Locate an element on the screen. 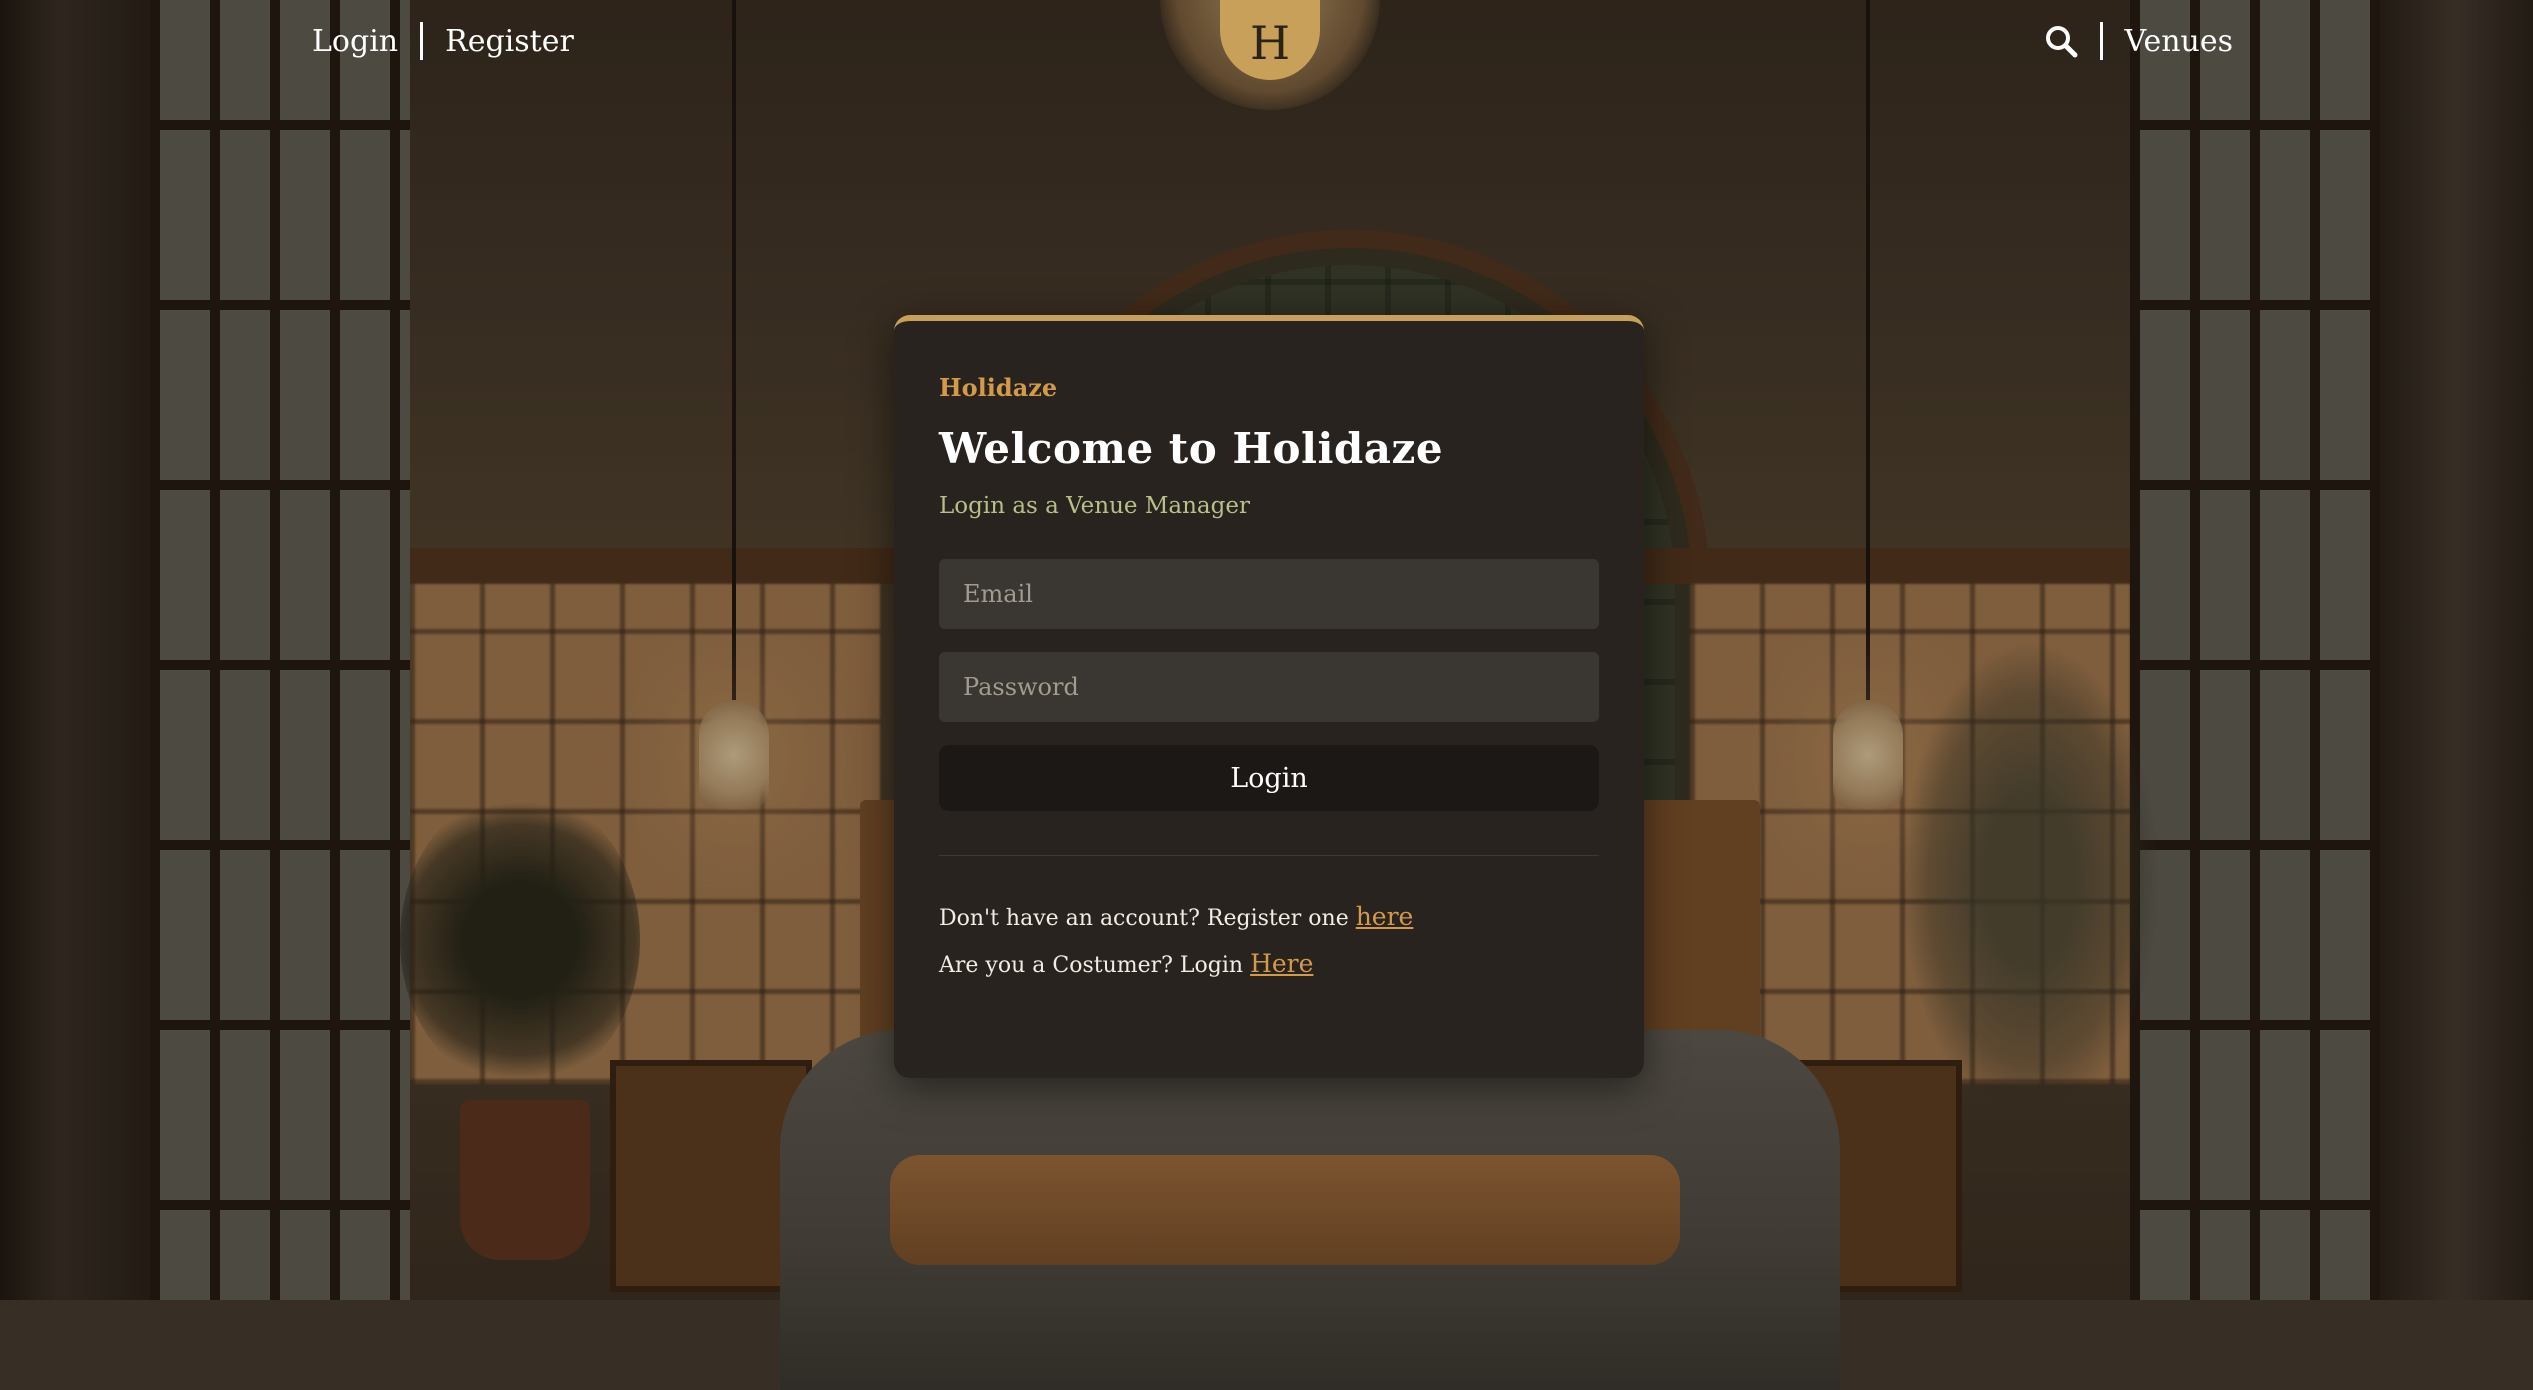 The image size is (2533, 1390). page-title: Welcome to Holidaze is located at coordinates (1191, 448).